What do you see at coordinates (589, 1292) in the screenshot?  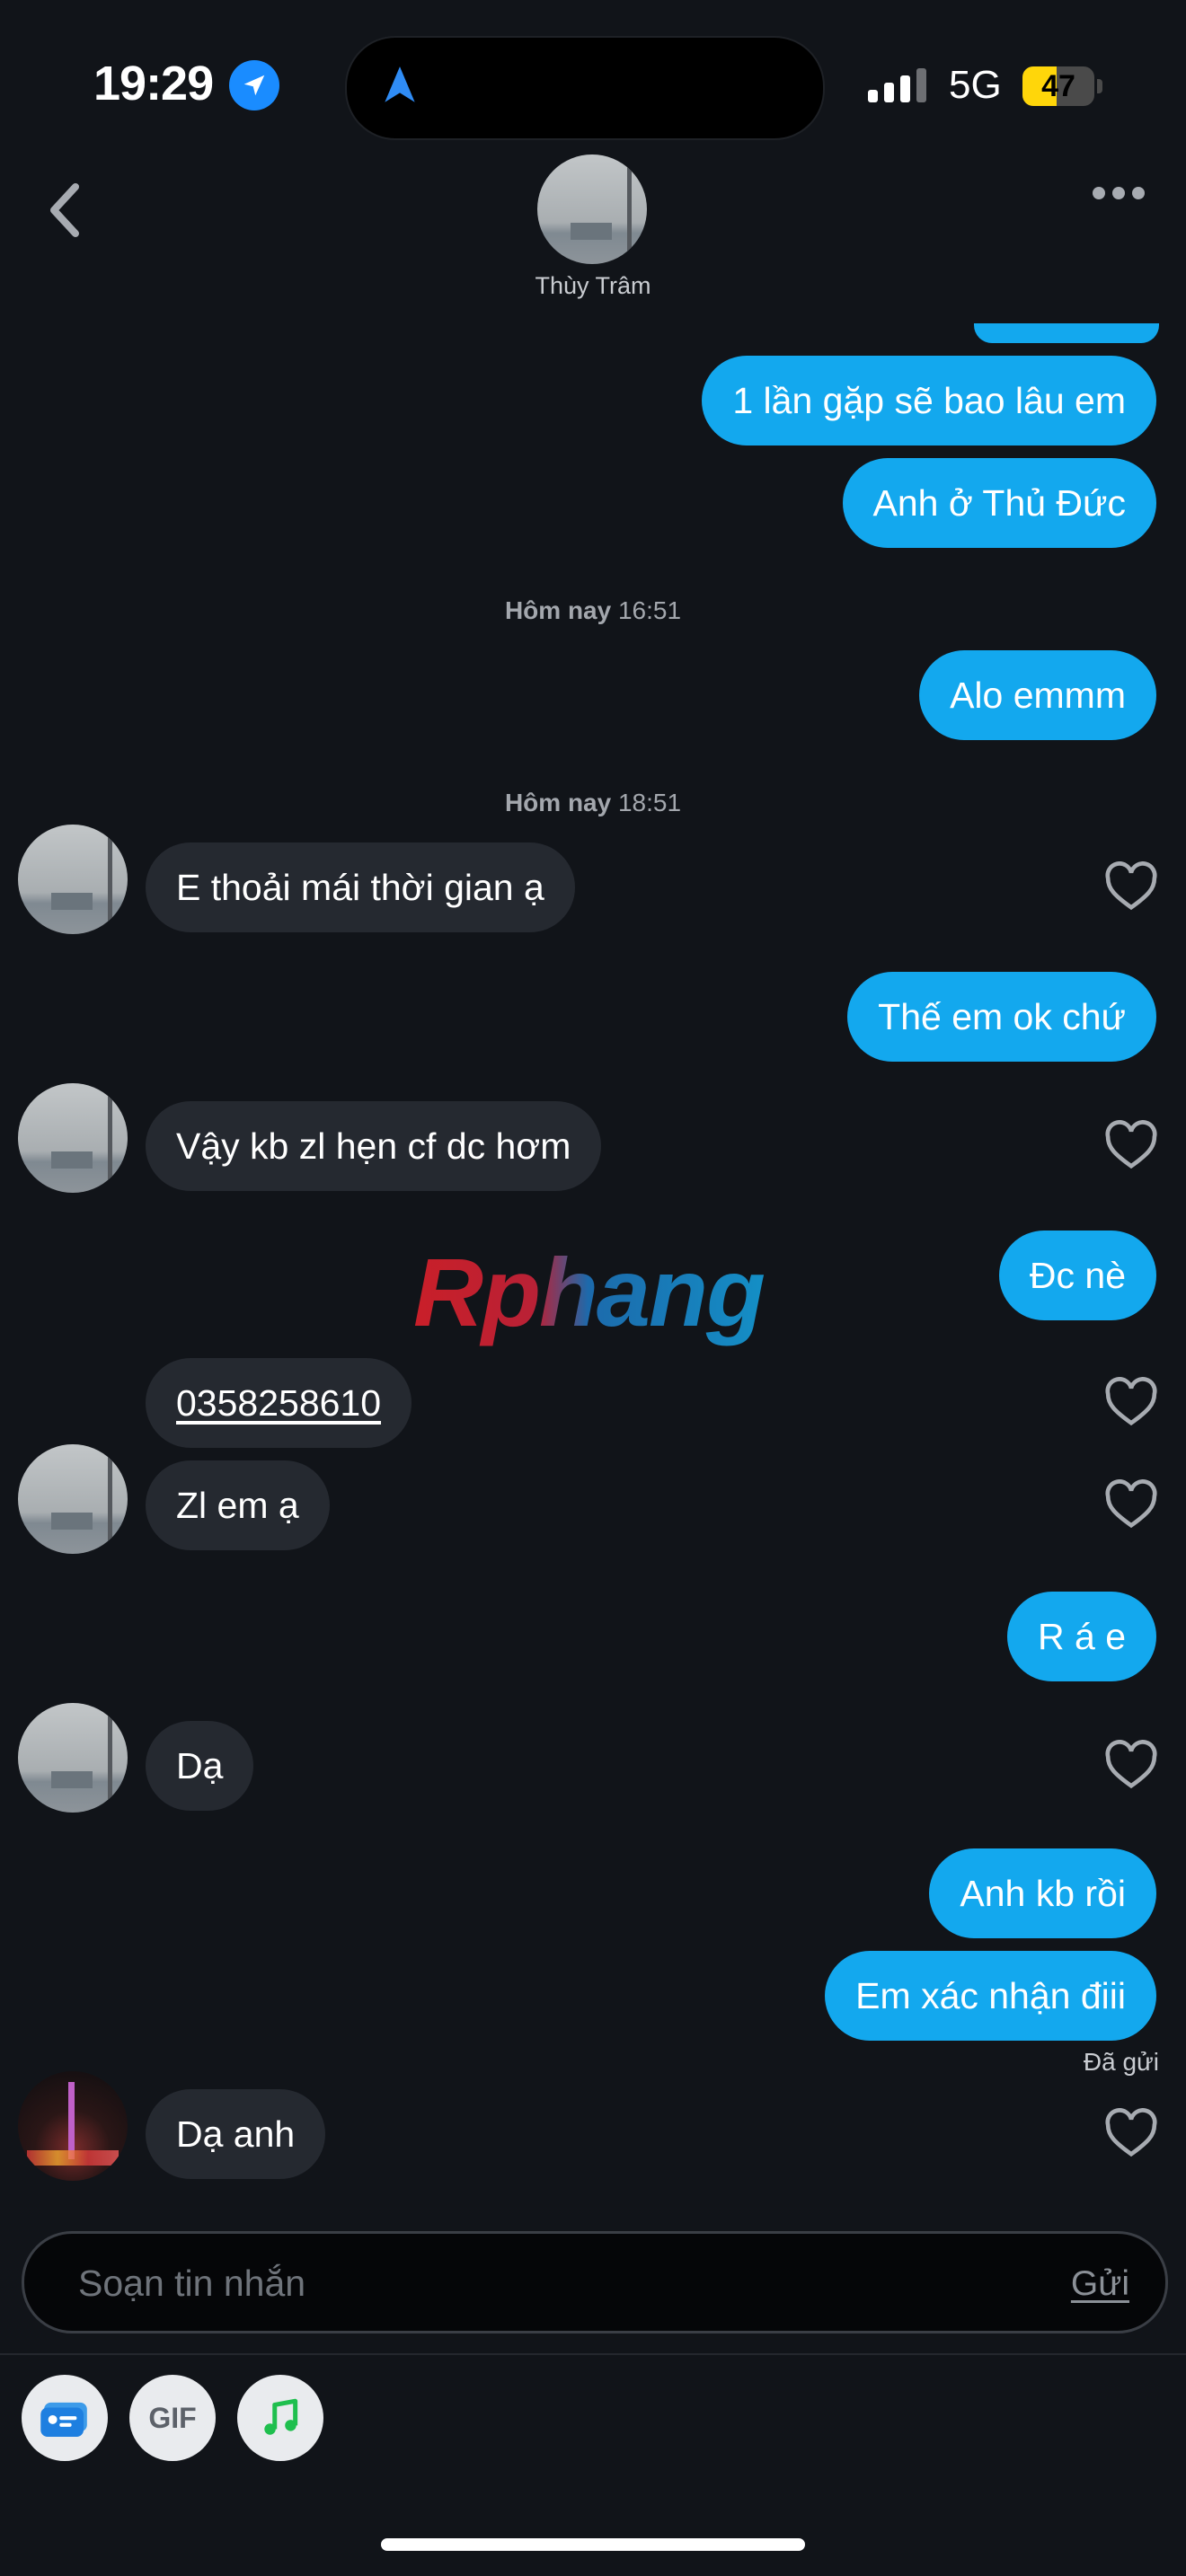 I see `watermark-logo: Rphang` at bounding box center [589, 1292].